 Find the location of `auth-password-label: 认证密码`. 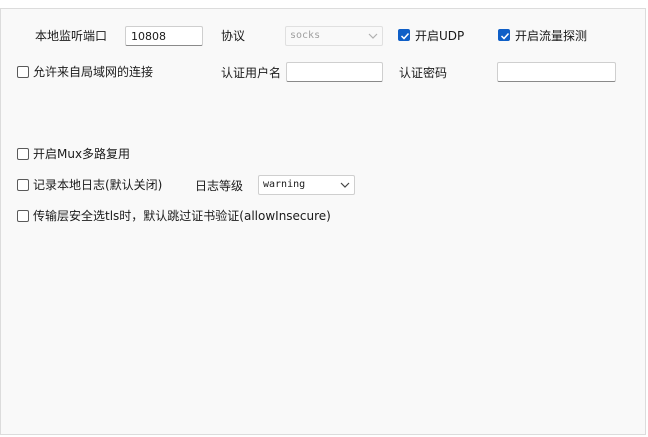

auth-password-label: 认证密码 is located at coordinates (423, 73).